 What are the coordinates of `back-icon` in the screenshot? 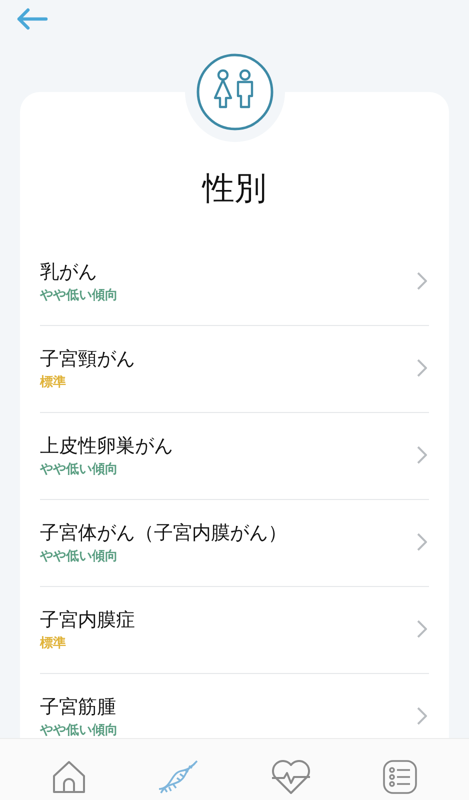 It's located at (32, 19).